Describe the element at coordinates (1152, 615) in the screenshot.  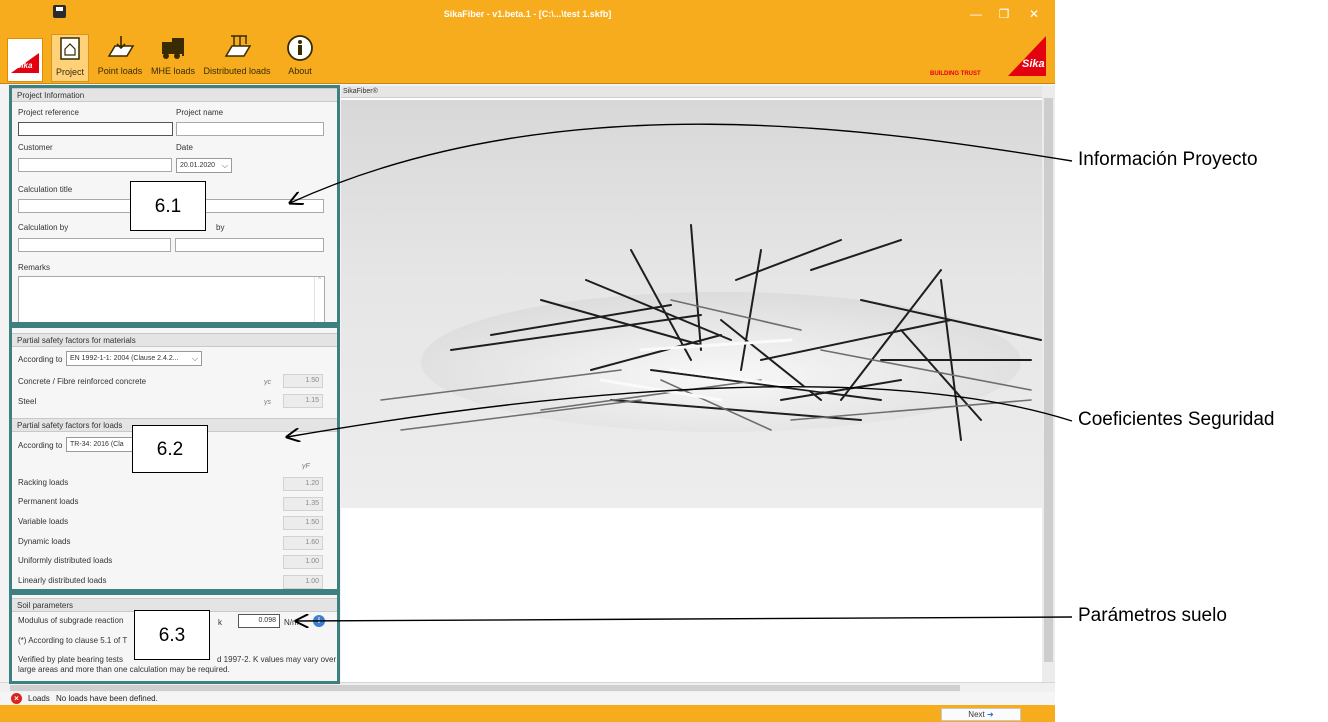
I see `annotation-soil-parameters: Parámetros suelo` at that location.